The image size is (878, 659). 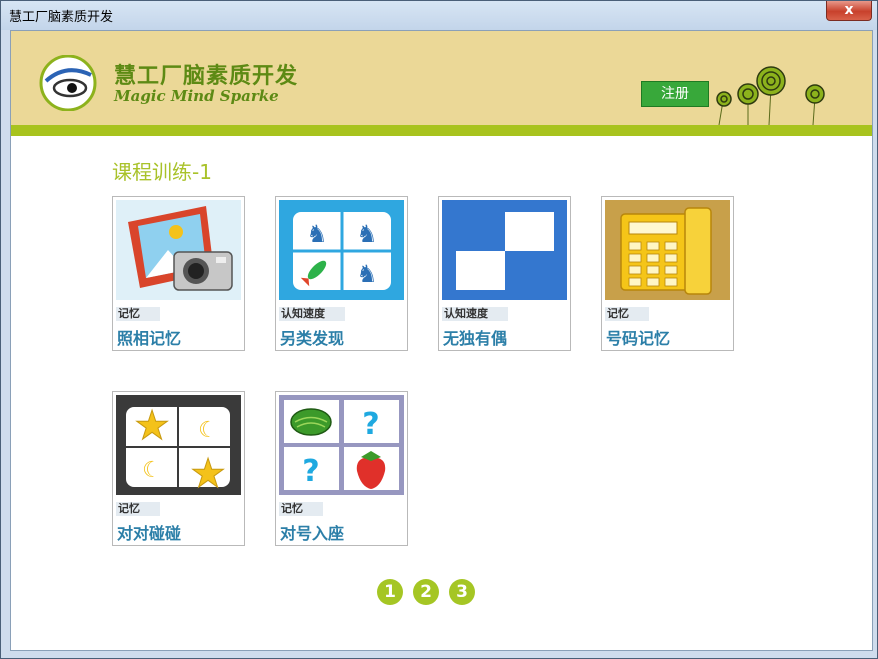 I want to click on header-banner: 慧工厂脑素质开发 Magic Mind Sparke 注册, so click(x=441, y=78).